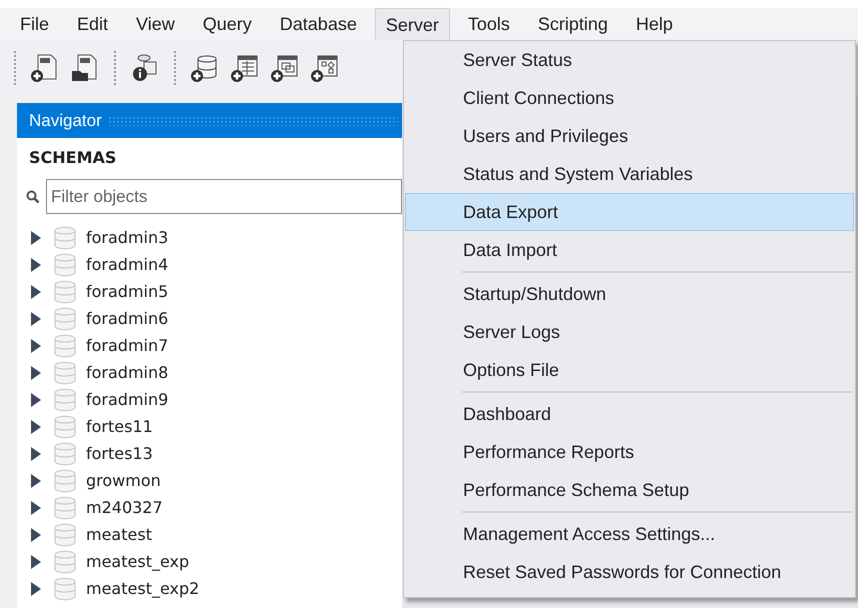  Describe the element at coordinates (35, 24) in the screenshot. I see `menu-item: File` at that location.